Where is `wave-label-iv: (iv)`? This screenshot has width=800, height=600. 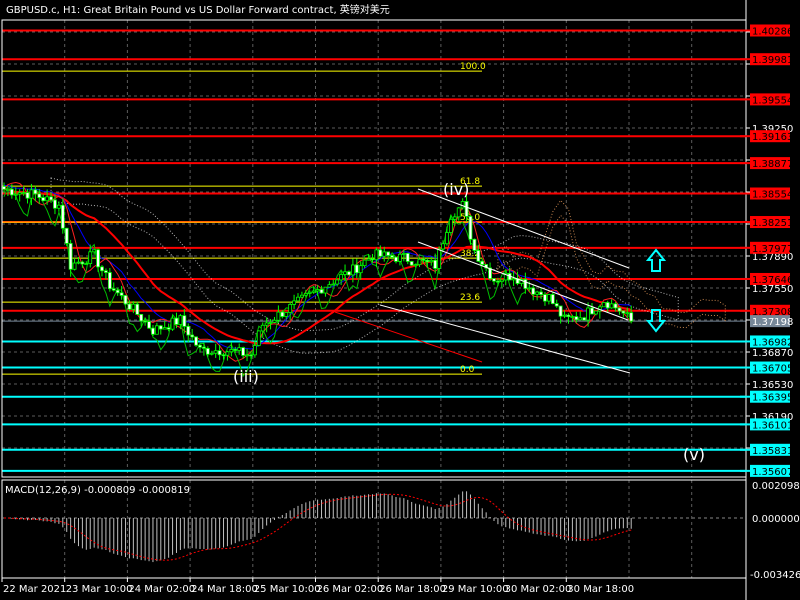 wave-label-iv: (iv) is located at coordinates (456, 189).